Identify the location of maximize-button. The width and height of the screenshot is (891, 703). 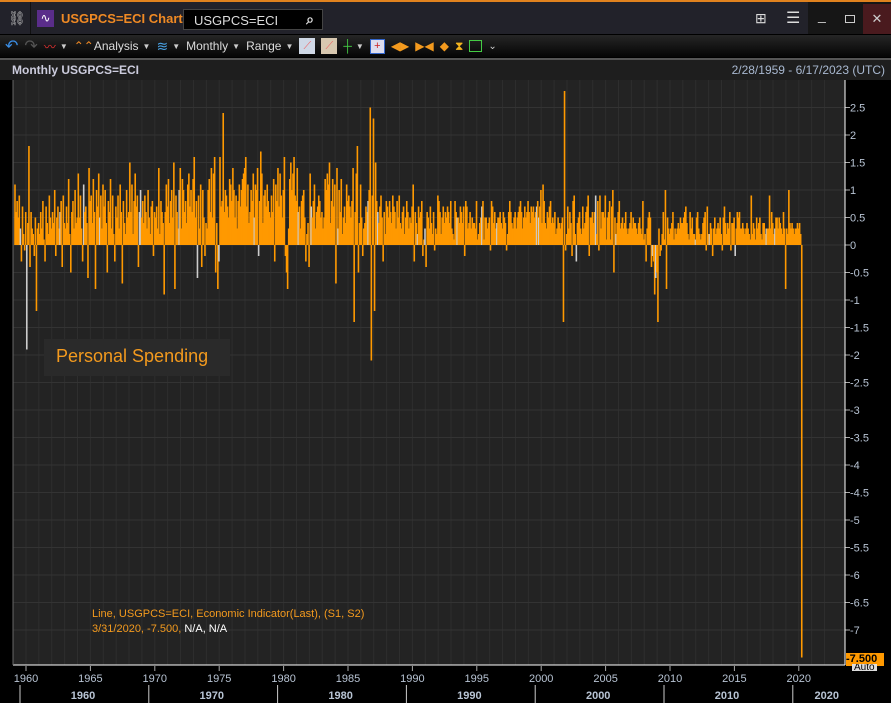
(850, 19).